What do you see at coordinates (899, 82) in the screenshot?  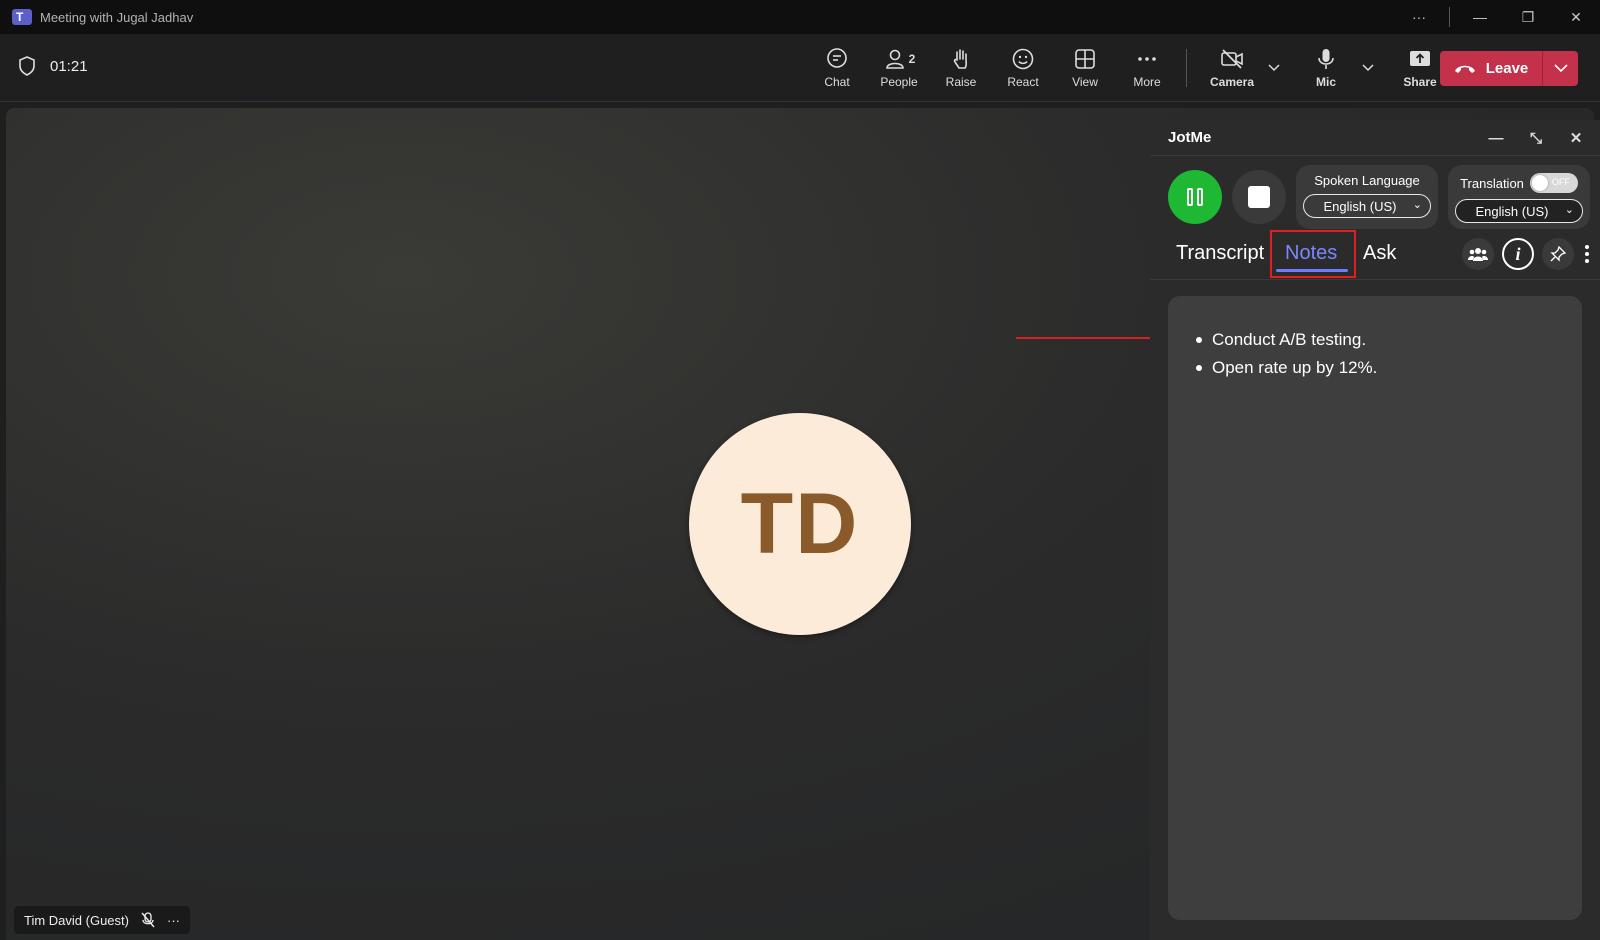 I see `people-label: People` at bounding box center [899, 82].